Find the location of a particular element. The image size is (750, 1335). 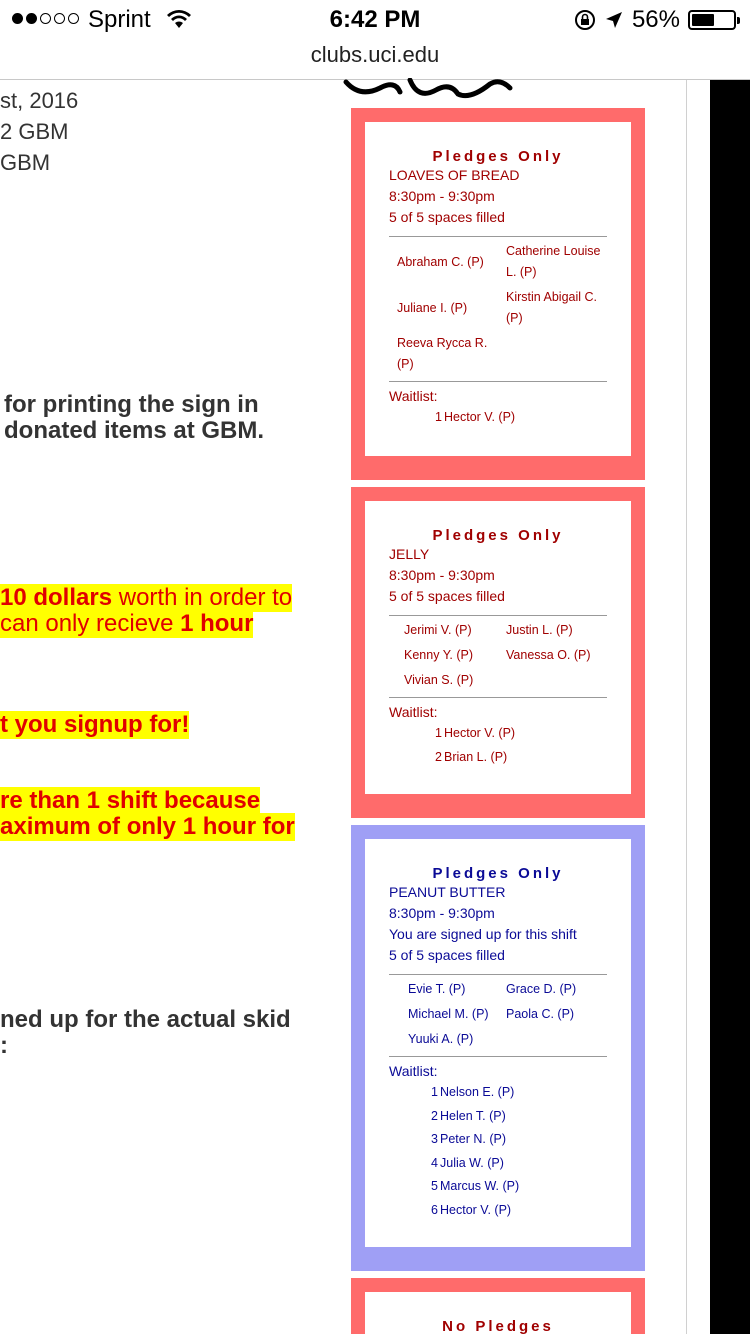

date-text: st, 2016 is located at coordinates (39, 100).